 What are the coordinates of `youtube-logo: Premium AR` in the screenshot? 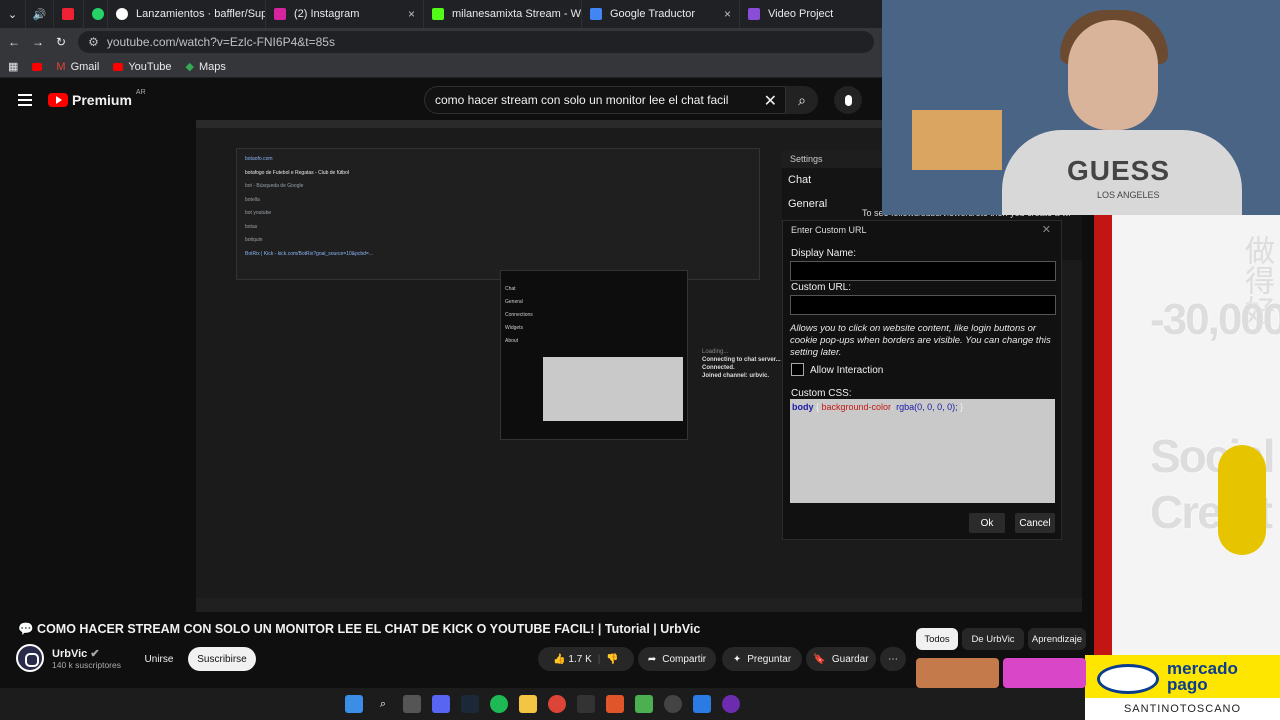 It's located at (97, 98).